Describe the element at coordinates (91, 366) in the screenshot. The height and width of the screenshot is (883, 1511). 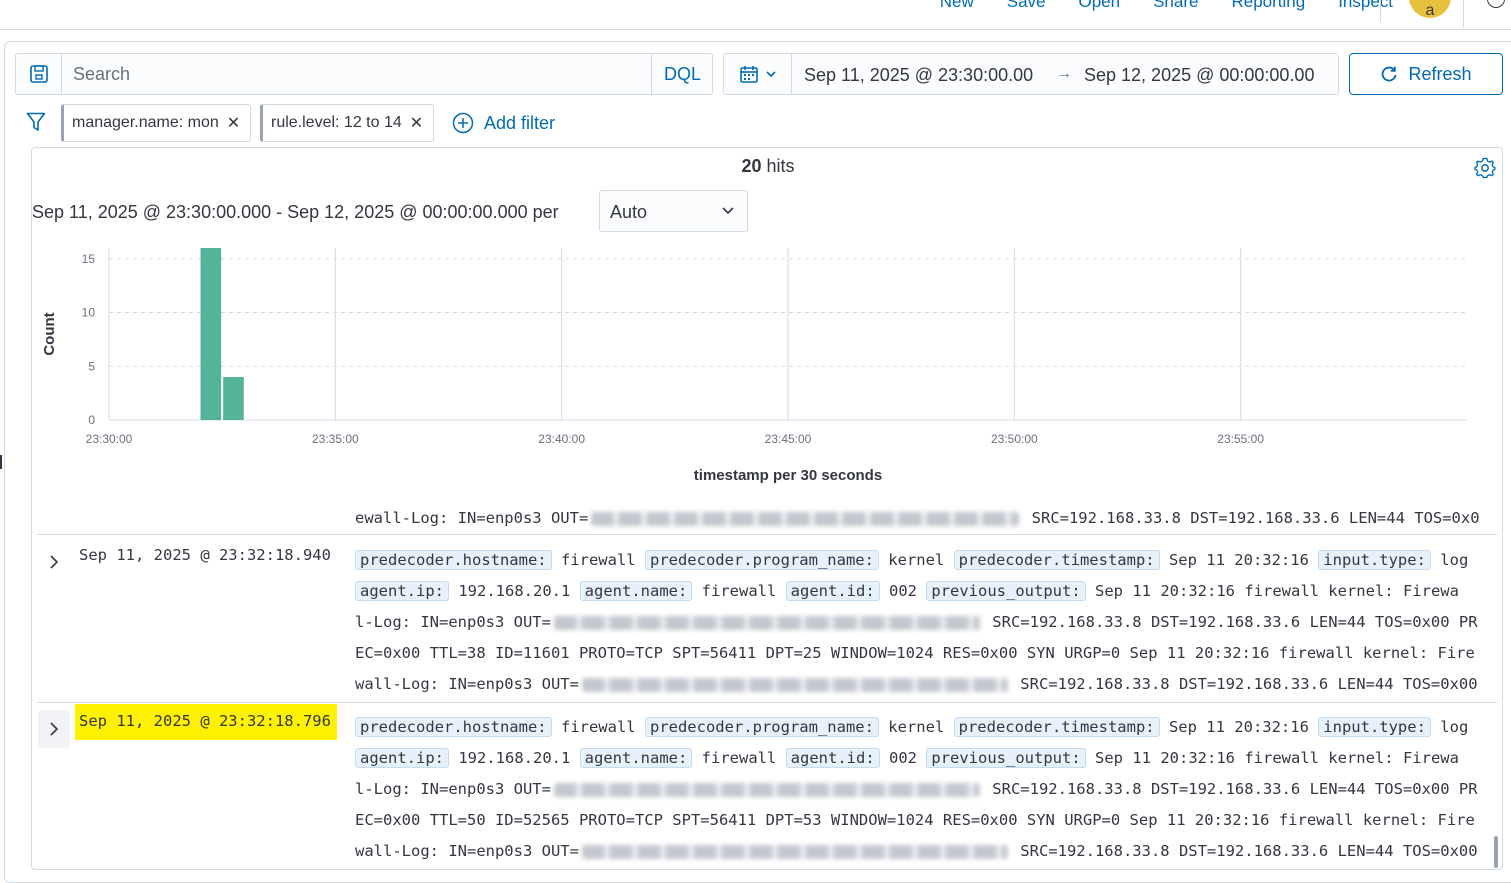
I see `y-tick-label: 5` at that location.